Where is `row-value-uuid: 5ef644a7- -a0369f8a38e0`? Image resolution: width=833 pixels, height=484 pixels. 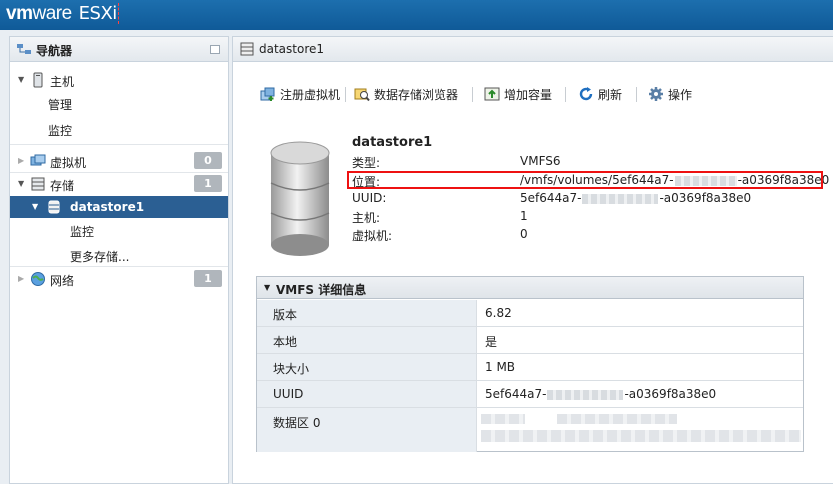 row-value-uuid: 5ef644a7- -a0369f8a38e0 is located at coordinates (600, 394).